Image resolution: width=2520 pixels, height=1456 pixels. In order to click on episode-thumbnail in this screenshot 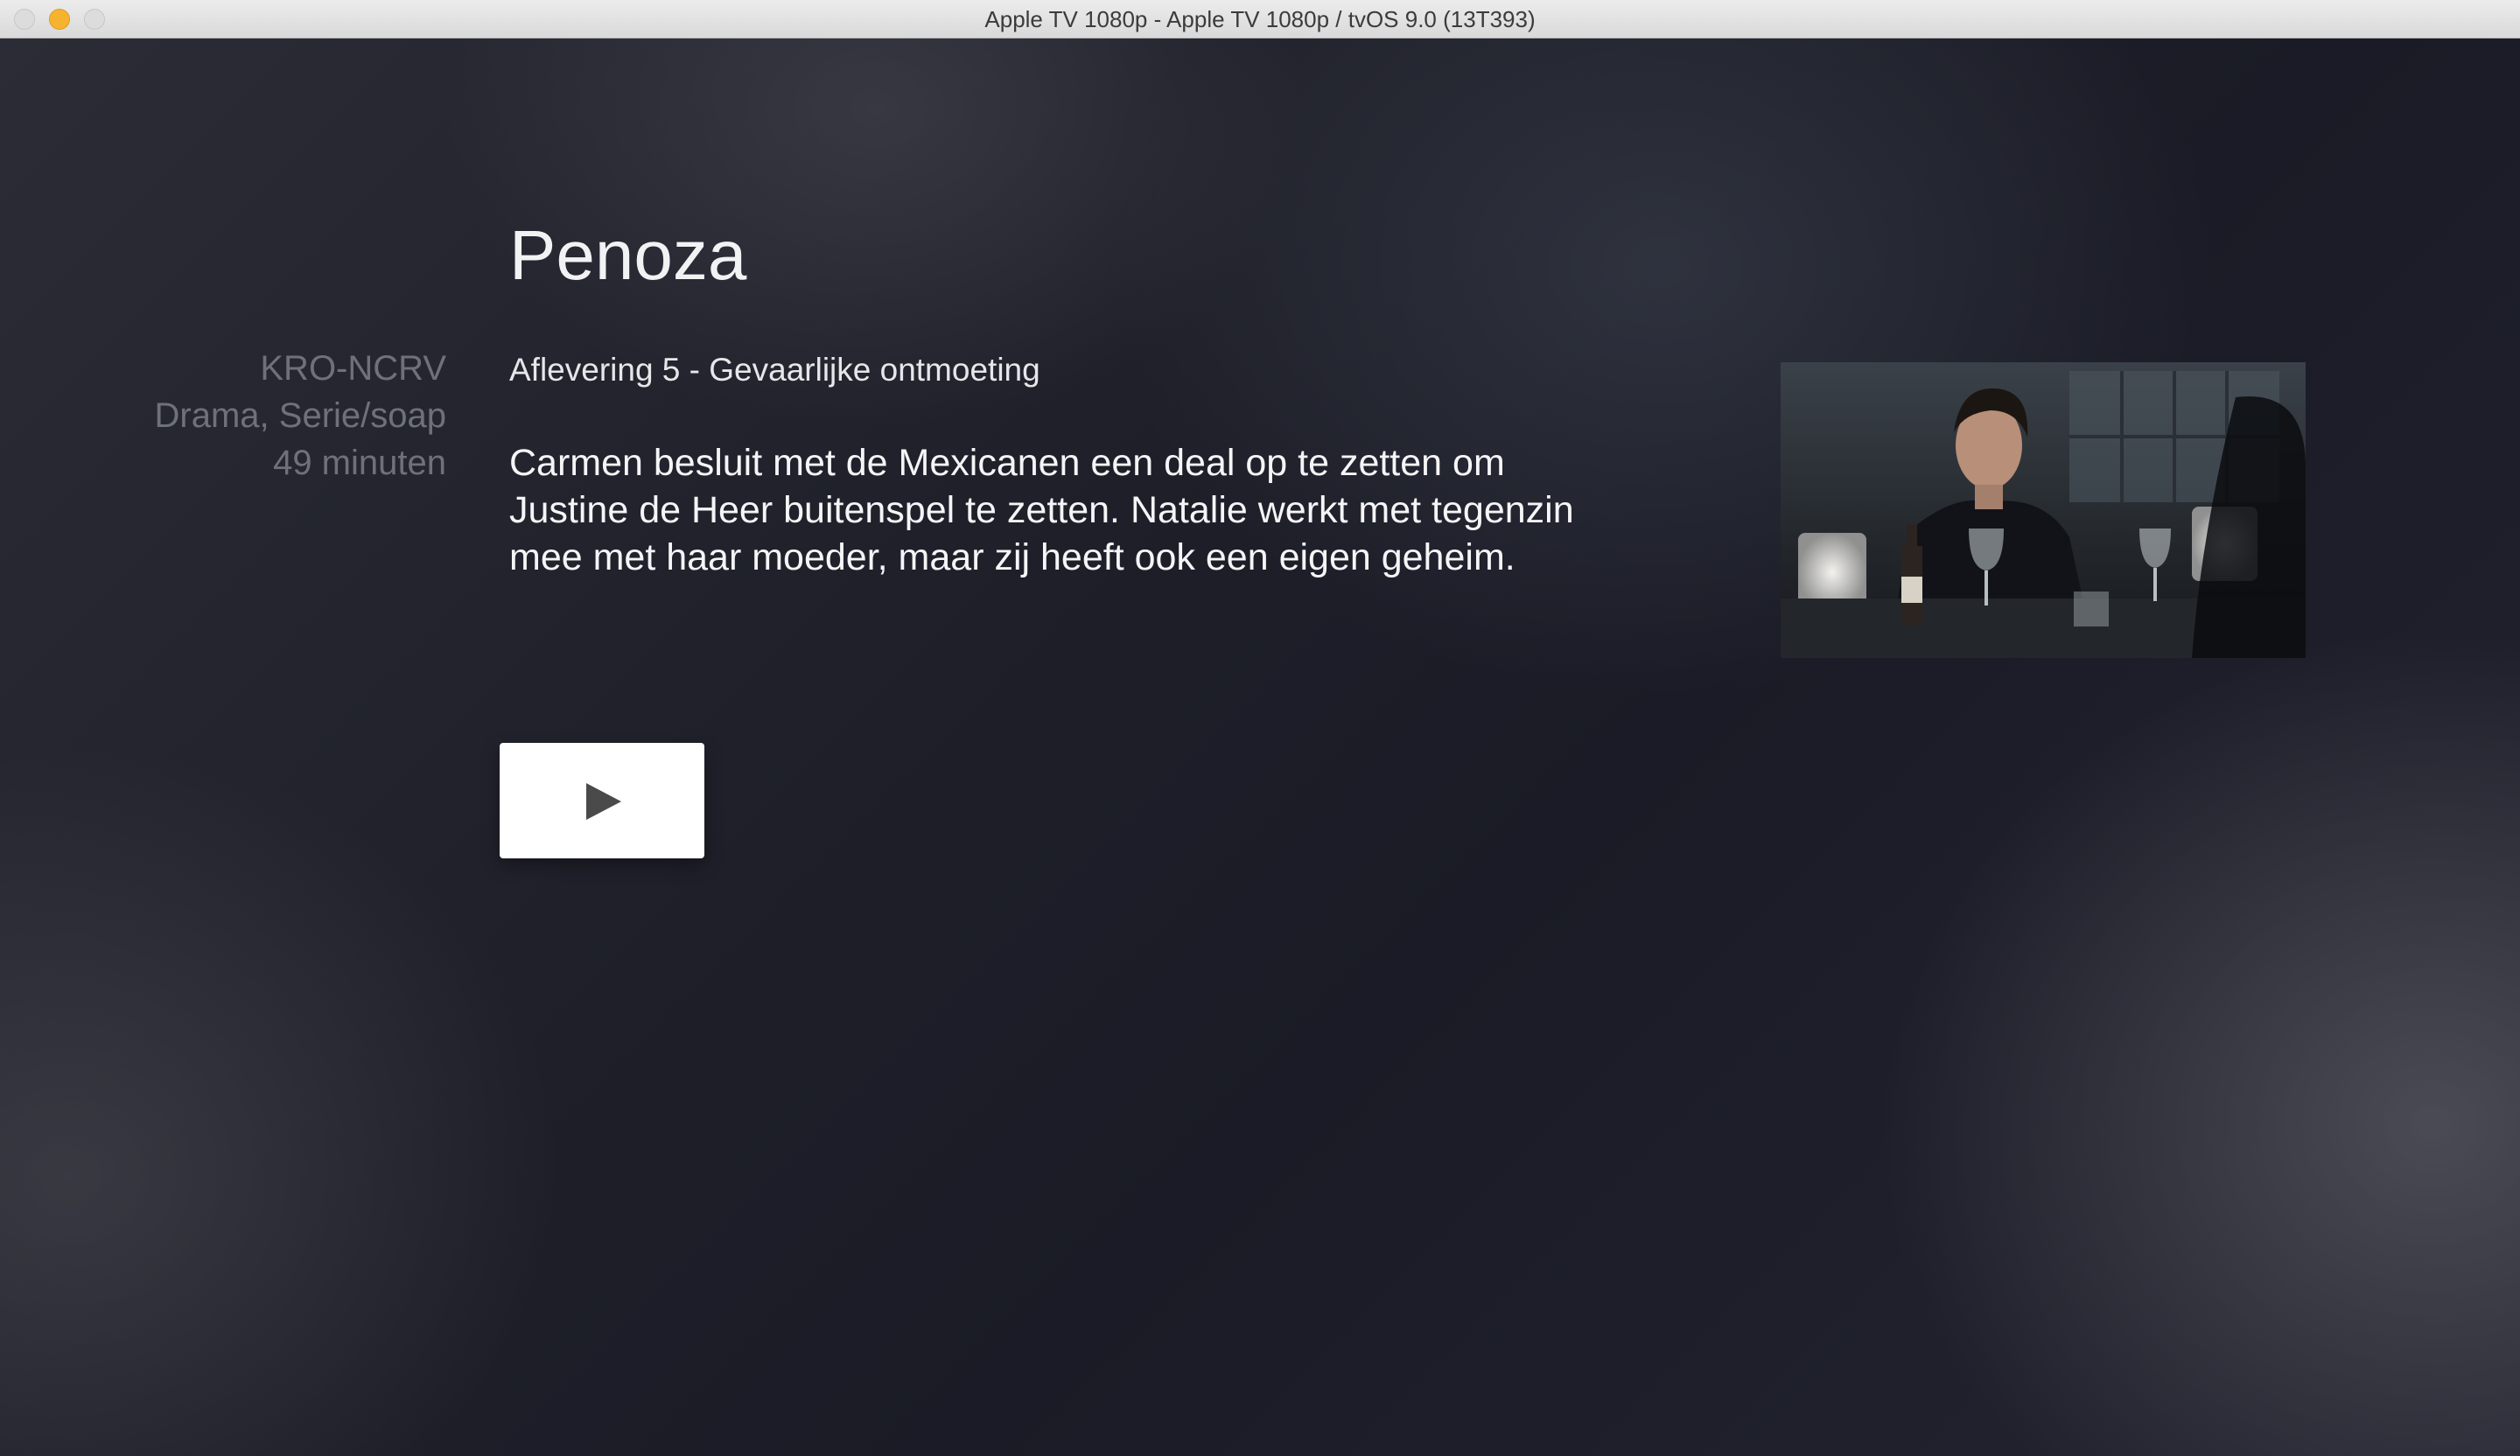, I will do `click(2043, 510)`.